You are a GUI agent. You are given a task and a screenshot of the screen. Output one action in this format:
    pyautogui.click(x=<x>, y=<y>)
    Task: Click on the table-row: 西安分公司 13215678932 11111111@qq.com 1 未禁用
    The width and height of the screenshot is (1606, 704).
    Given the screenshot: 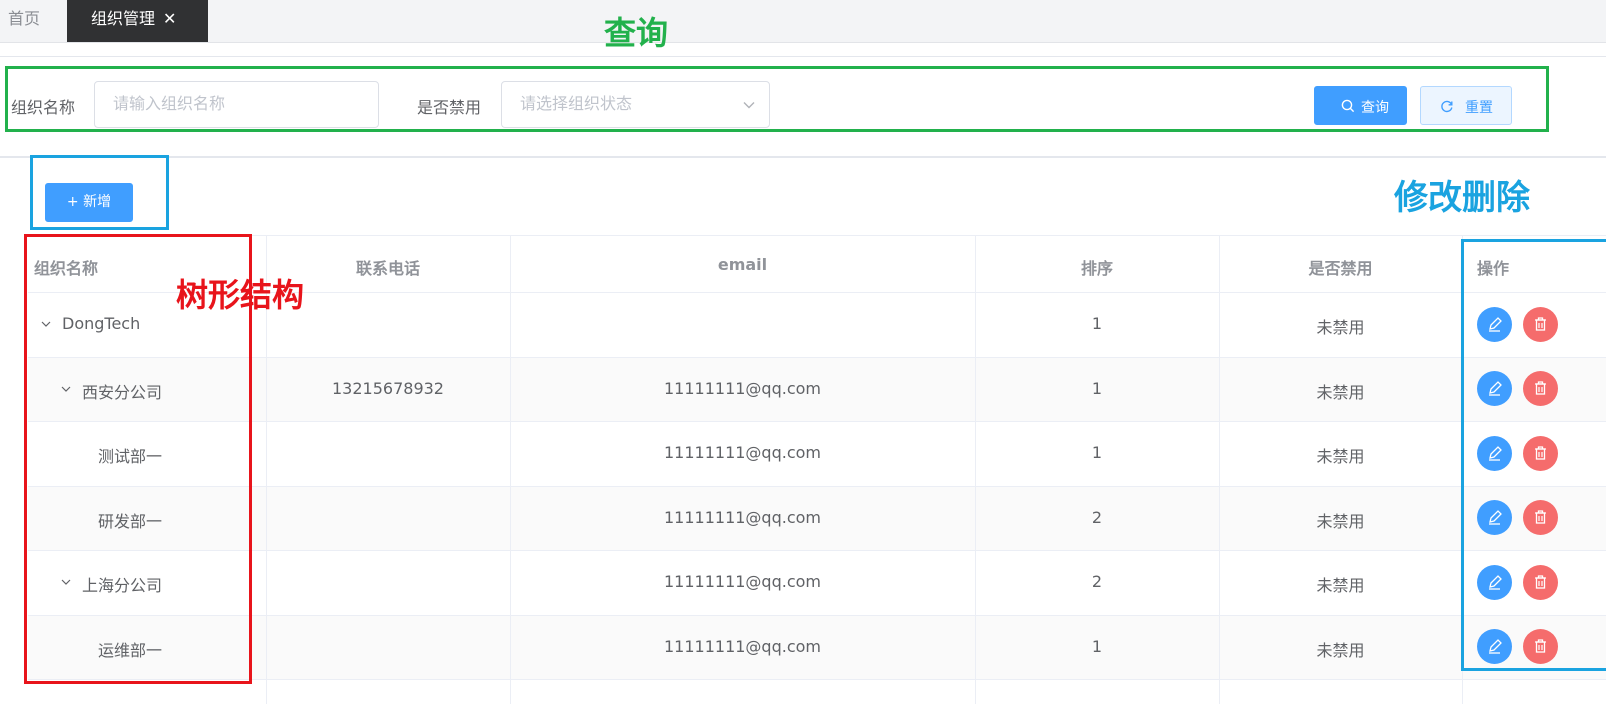 What is the action you would take?
    pyautogui.click(x=817, y=389)
    